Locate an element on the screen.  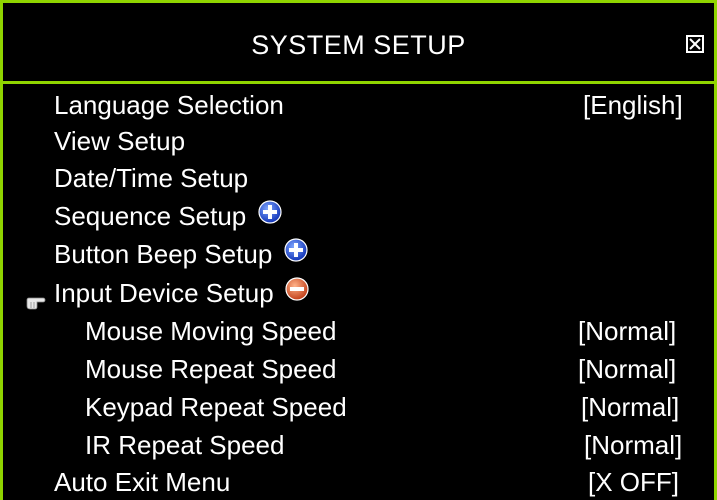
menu-item-input-device-setup: Input Device Setup is located at coordinates (358, 293).